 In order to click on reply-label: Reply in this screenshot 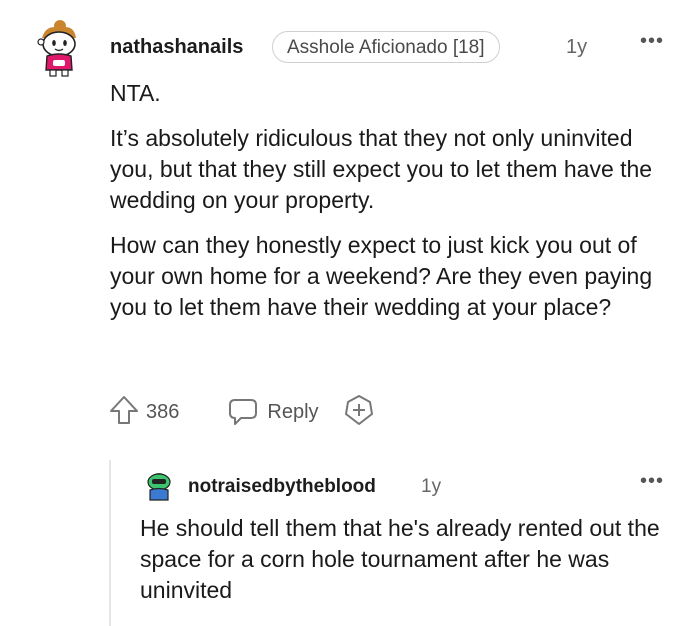, I will do `click(293, 411)`.